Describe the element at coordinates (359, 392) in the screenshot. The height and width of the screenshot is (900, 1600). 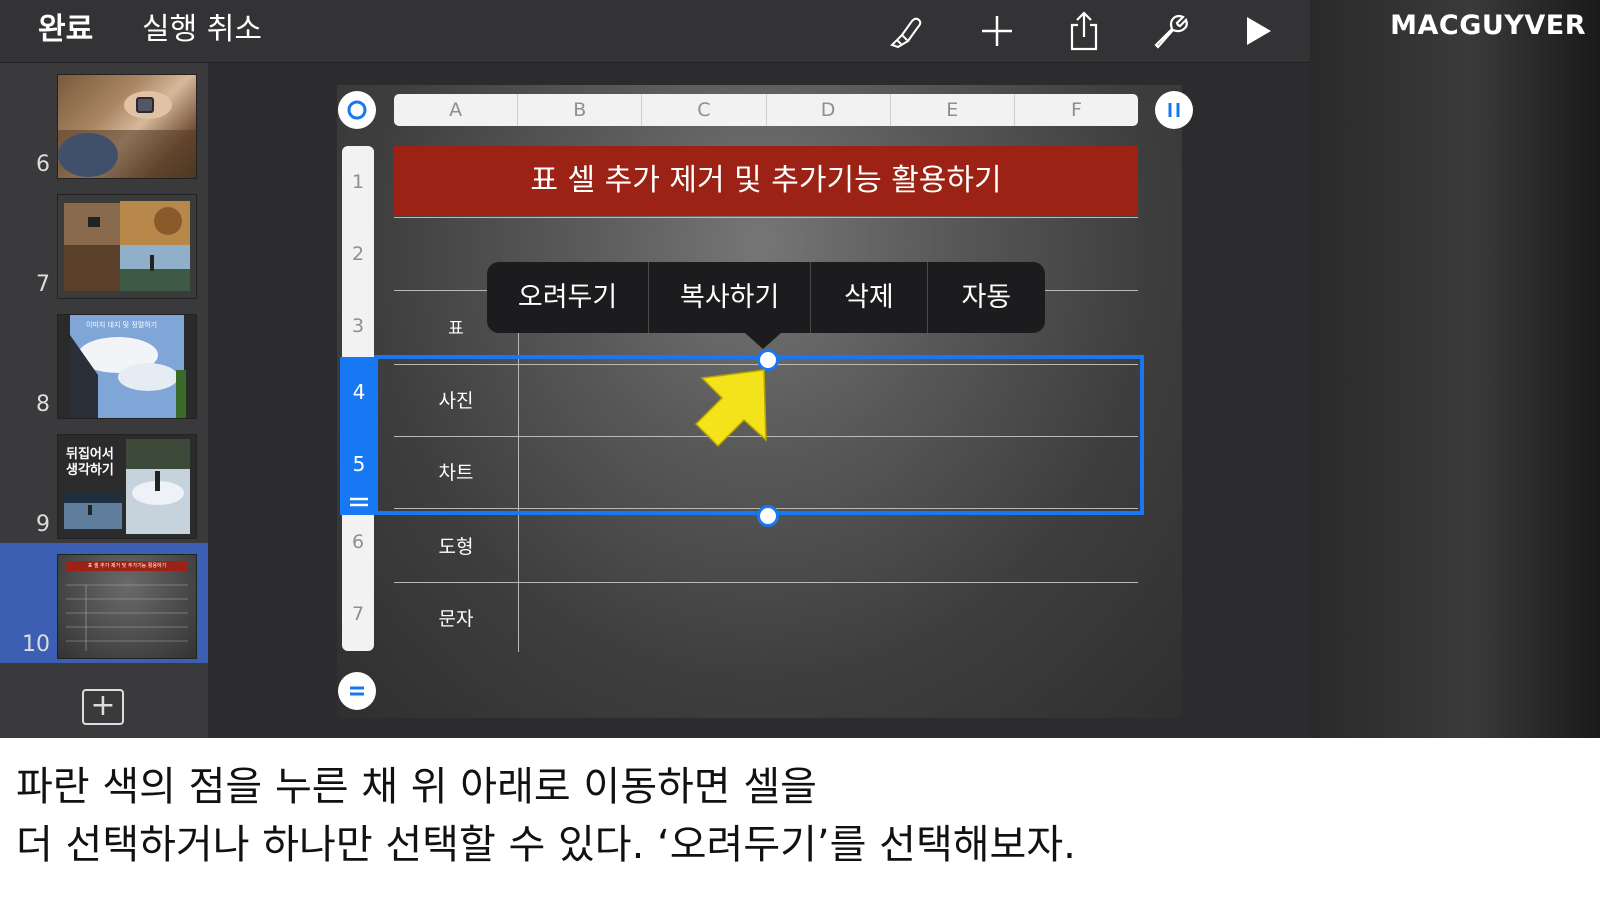
I see `row-header-selected: 4` at that location.